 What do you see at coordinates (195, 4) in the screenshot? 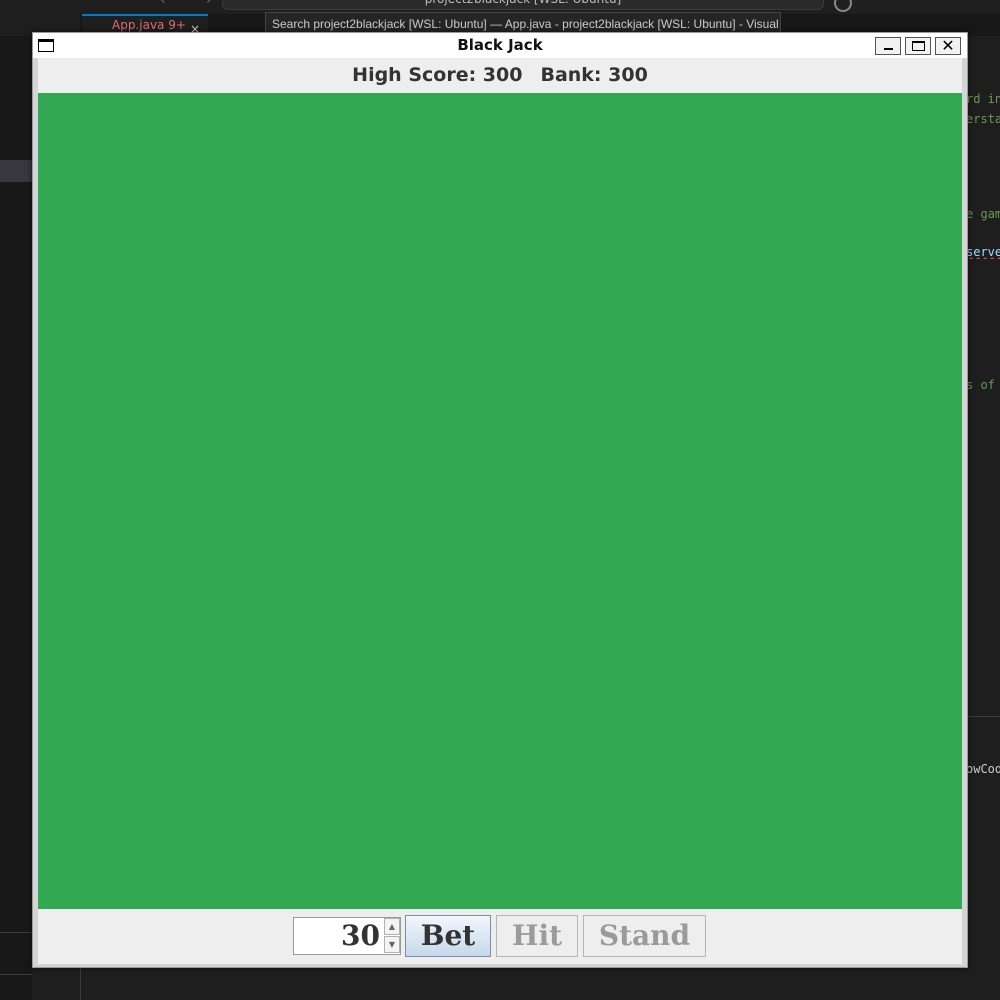
I see `nav-arrows: ‹ ›` at bounding box center [195, 4].